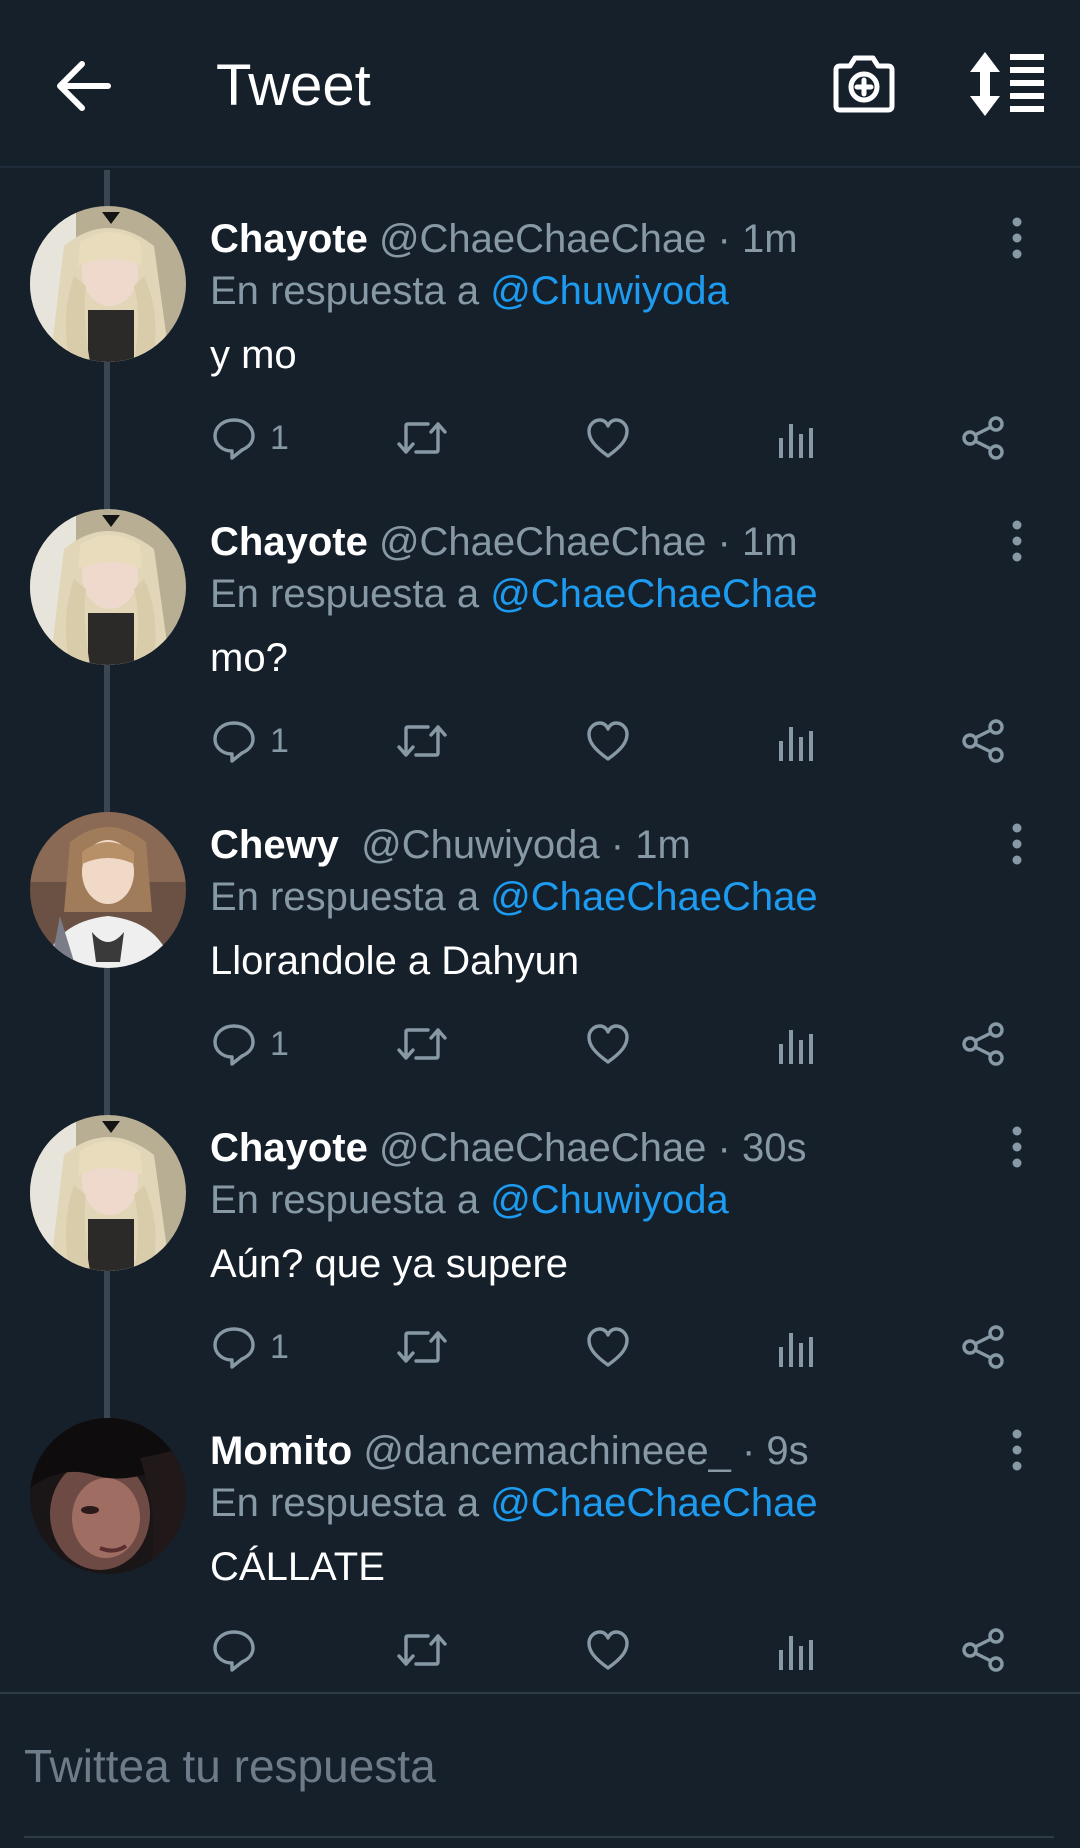 The width and height of the screenshot is (1080, 1848). What do you see at coordinates (540, 84) in the screenshot?
I see `top-app-bar: Tweet` at bounding box center [540, 84].